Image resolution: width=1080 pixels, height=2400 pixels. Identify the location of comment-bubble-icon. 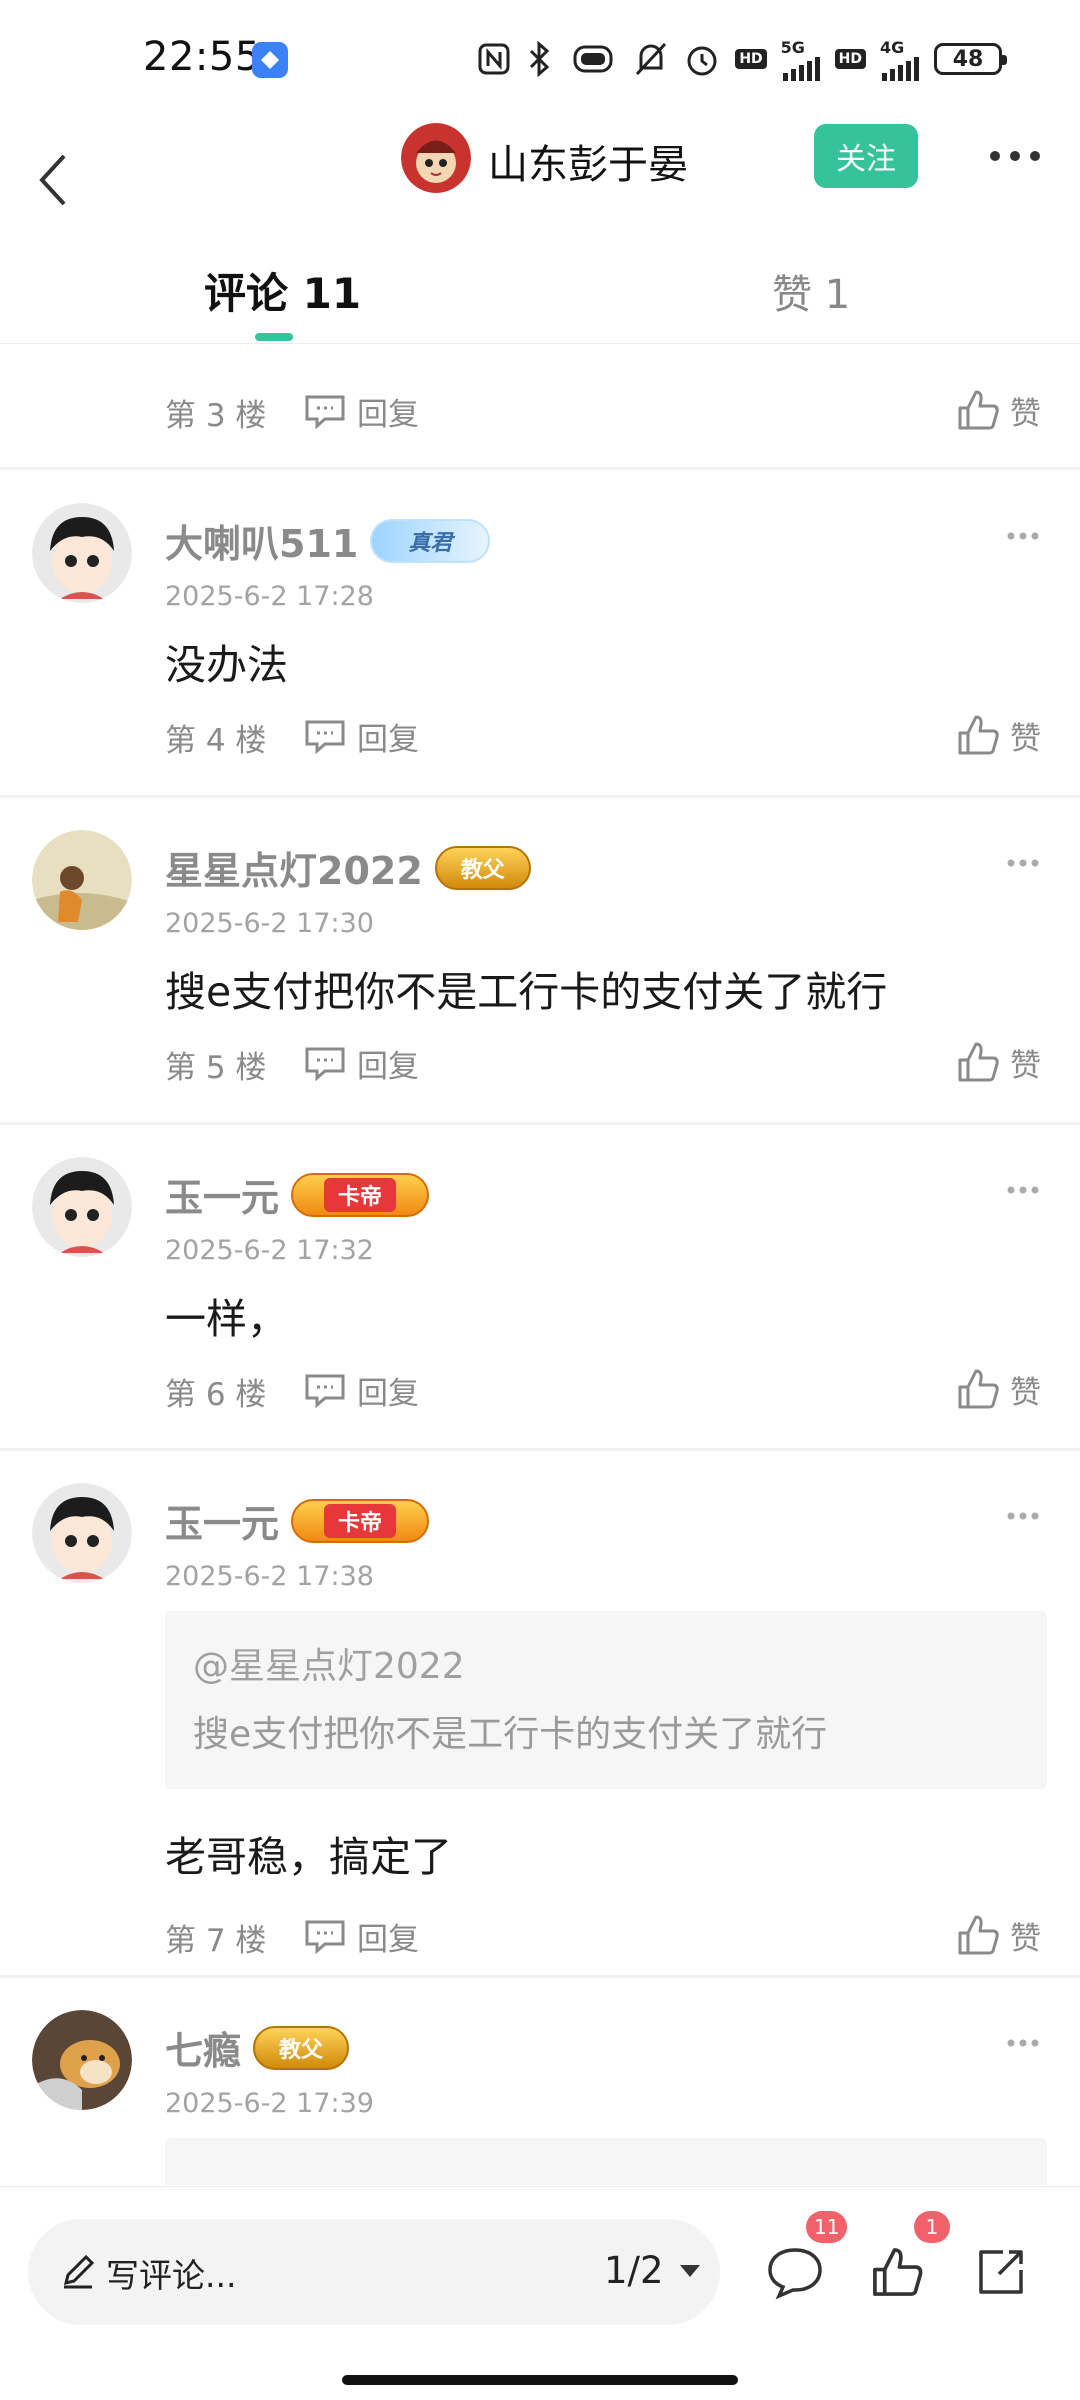
(795, 2274).